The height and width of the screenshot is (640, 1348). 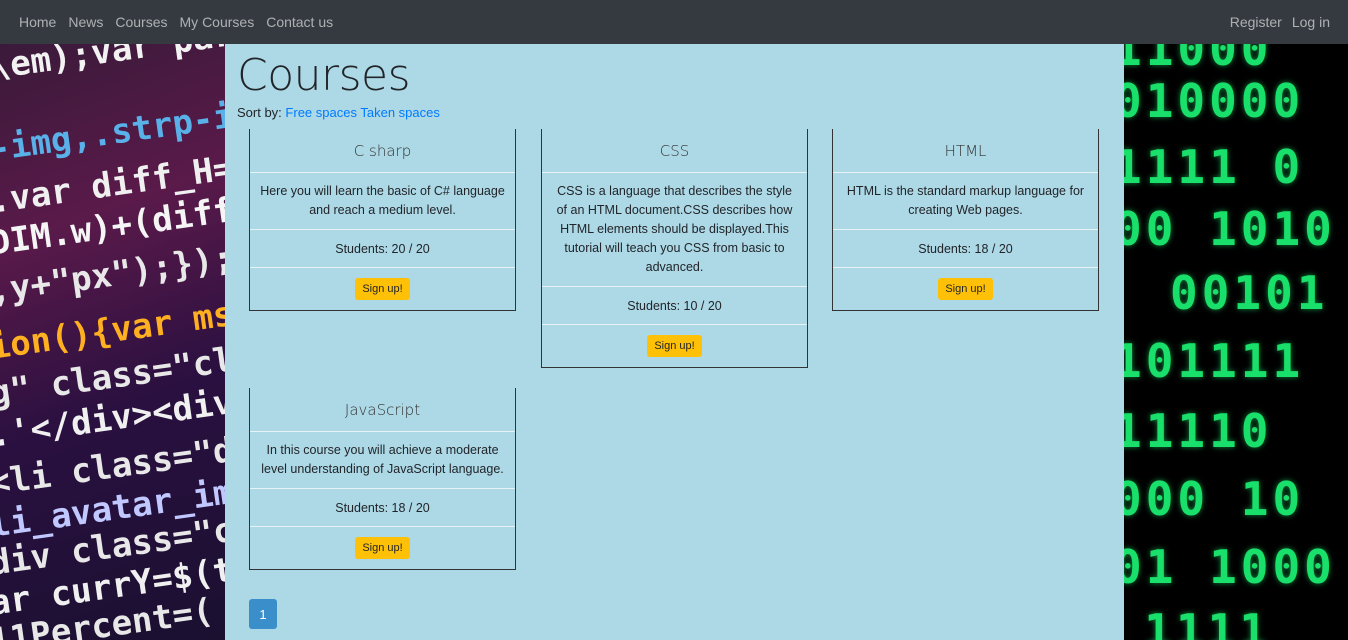 I want to click on bg-binary-line: 1111 0, so click(x=1214, y=167).